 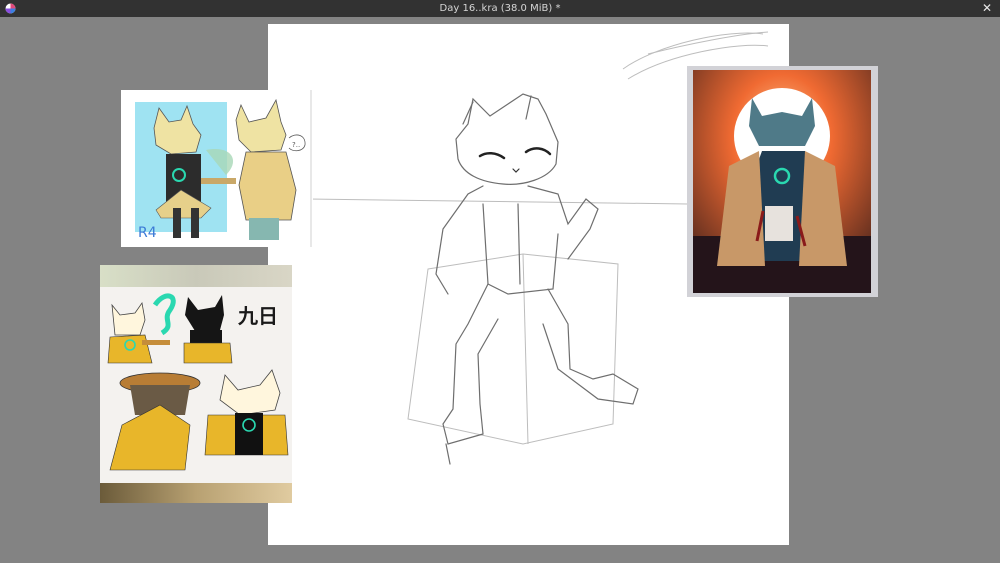 What do you see at coordinates (987, 8) in the screenshot?
I see `close-button: ✕` at bounding box center [987, 8].